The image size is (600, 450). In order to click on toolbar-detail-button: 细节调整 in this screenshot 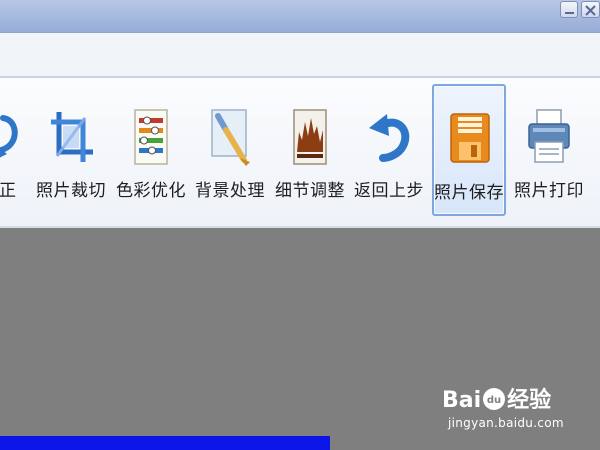, I will do `click(310, 150)`.